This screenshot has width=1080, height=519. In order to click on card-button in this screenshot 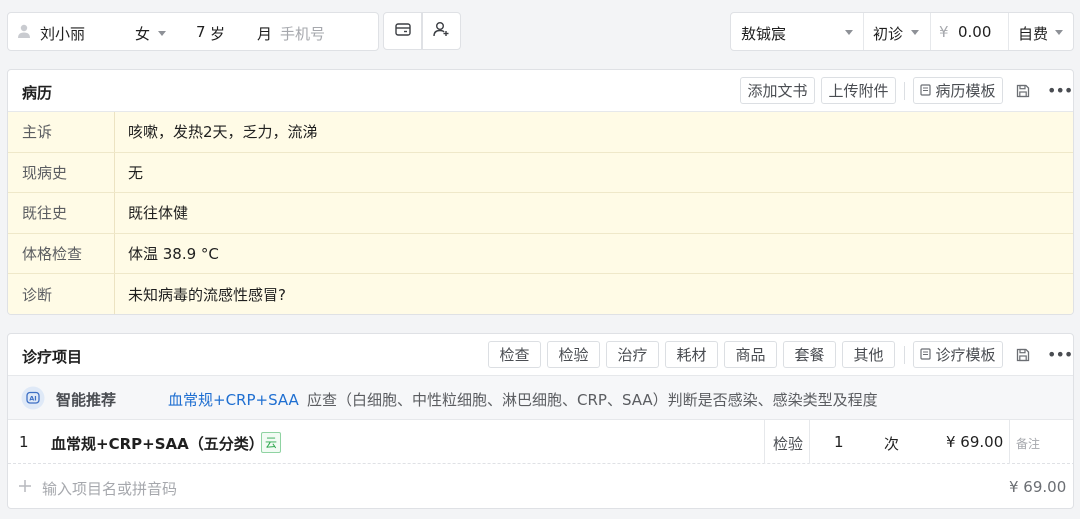, I will do `click(402, 31)`.